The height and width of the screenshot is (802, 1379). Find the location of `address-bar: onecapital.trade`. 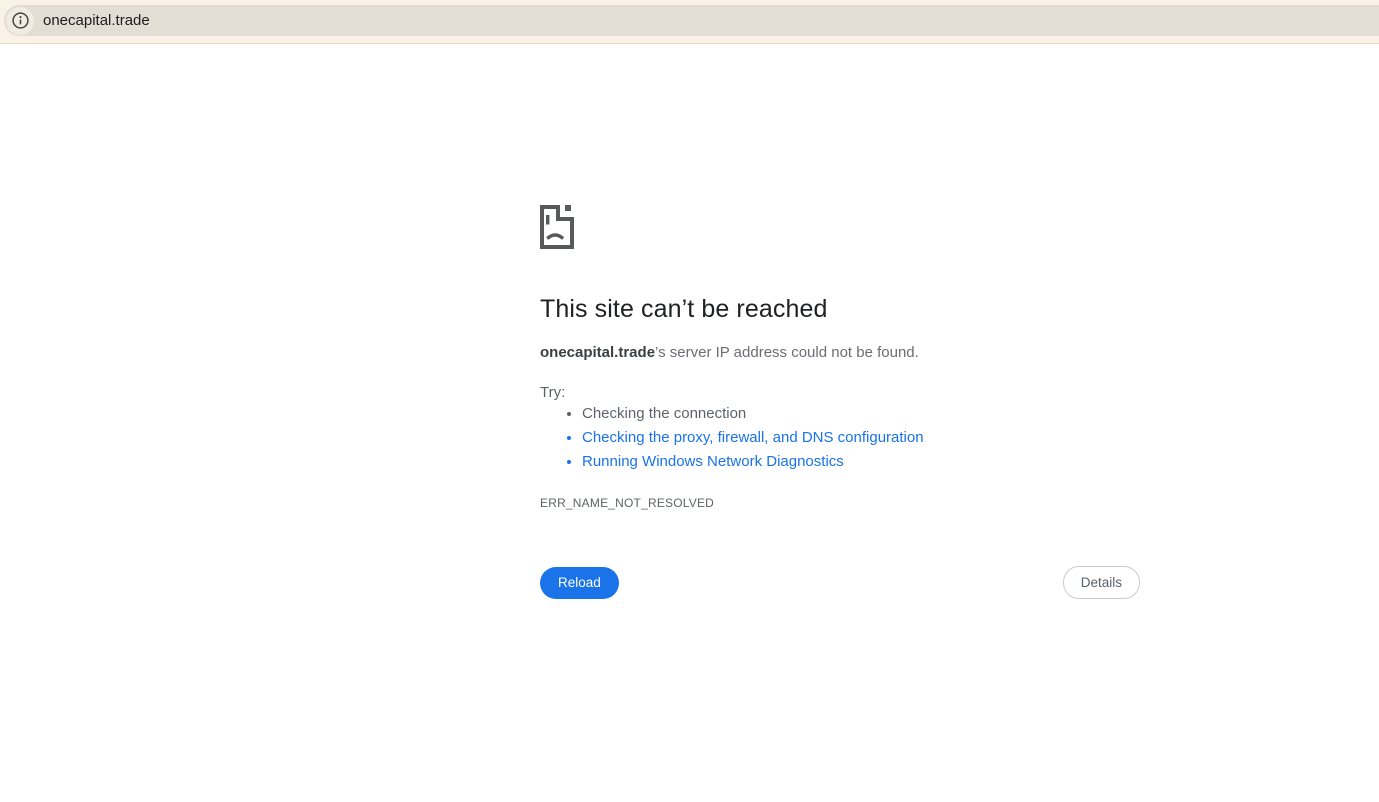

address-bar: onecapital.trade is located at coordinates (691, 20).